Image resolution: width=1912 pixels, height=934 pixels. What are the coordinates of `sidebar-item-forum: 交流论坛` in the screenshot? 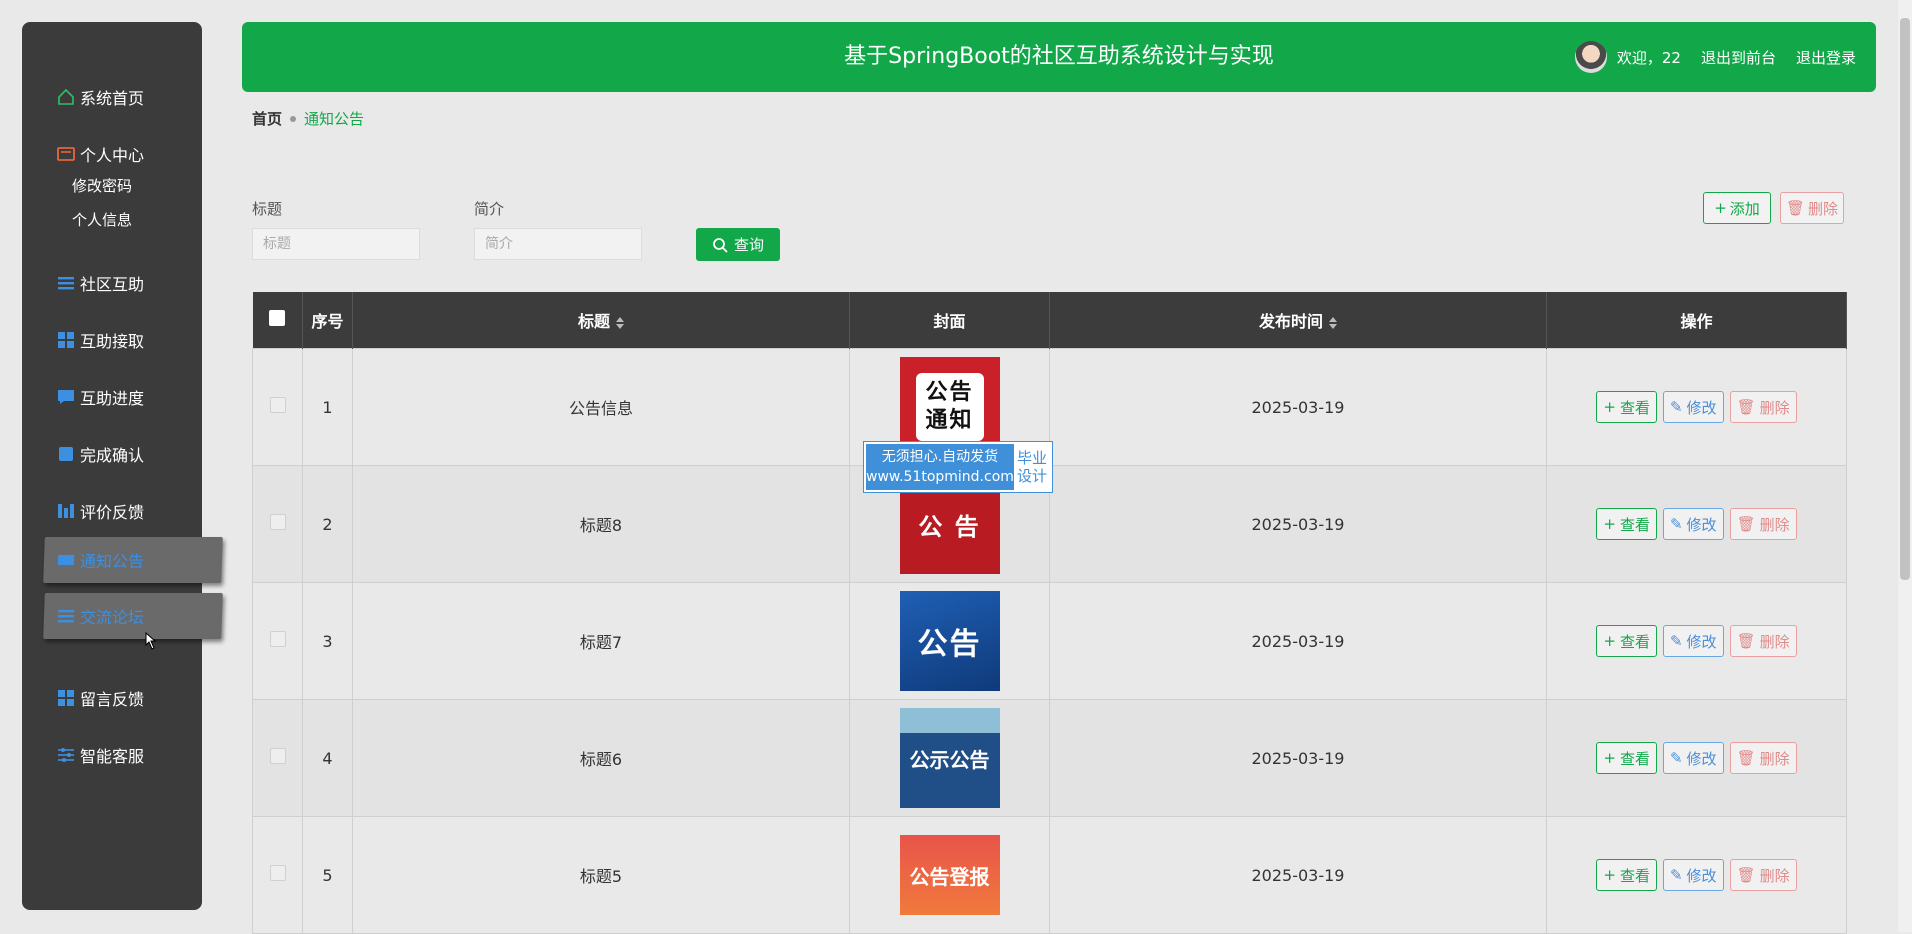 It's located at (133, 616).